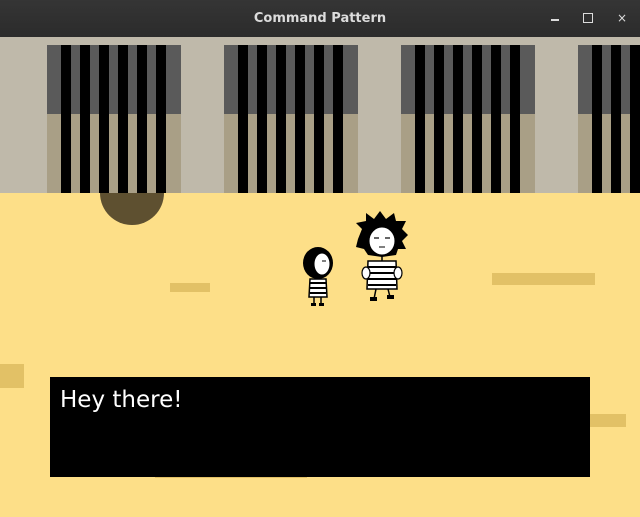 The image size is (640, 517). I want to click on maximize-button, so click(588, 18).